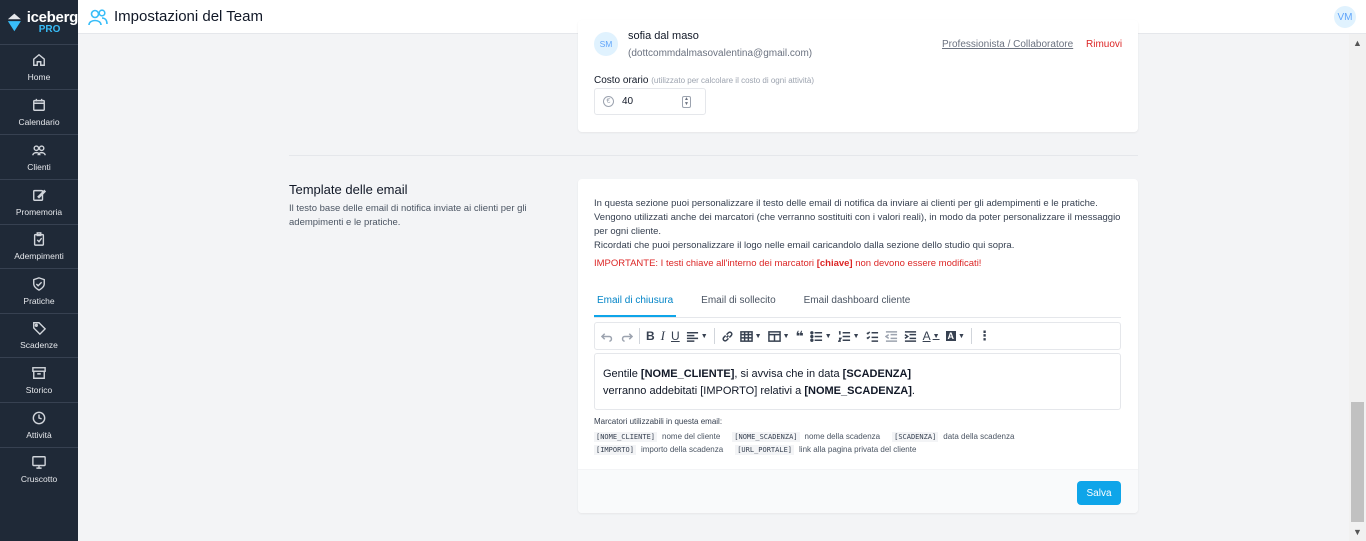 The width and height of the screenshot is (1366, 541). I want to click on important-key: [chiave], so click(834, 263).